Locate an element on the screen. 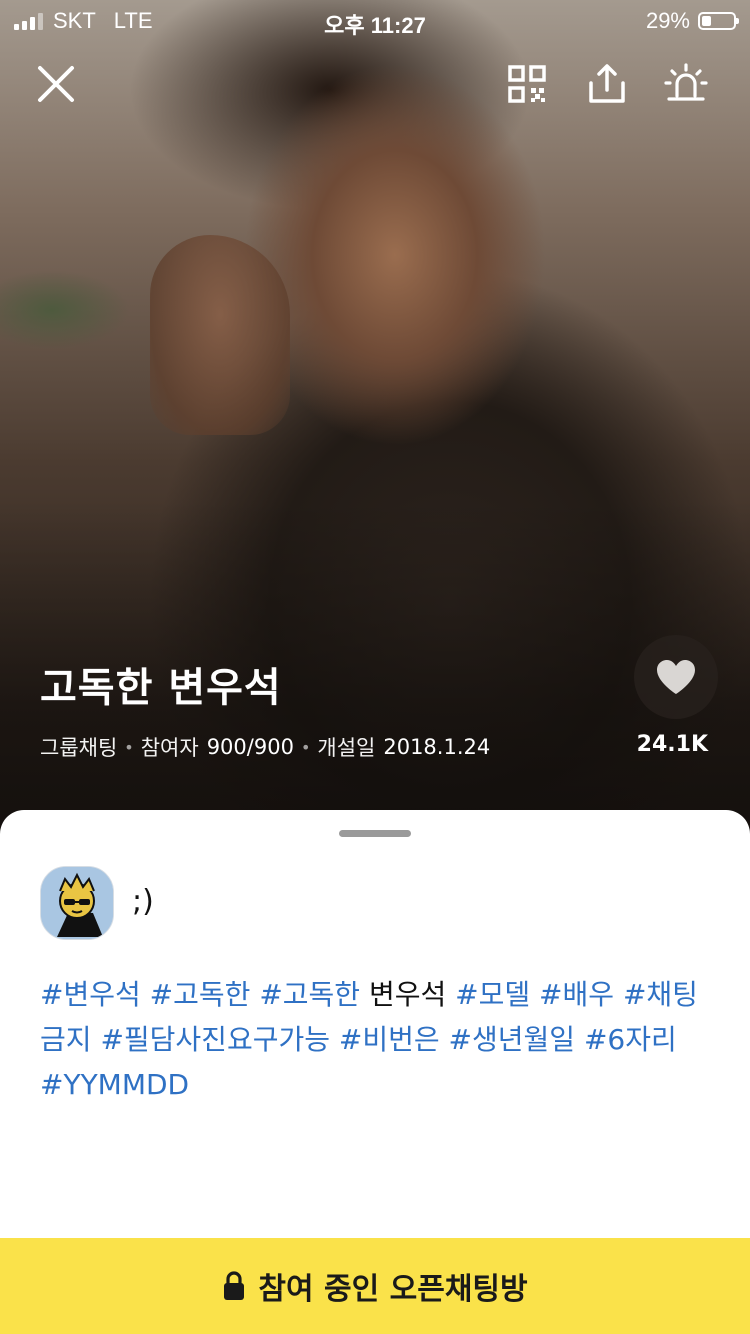 This screenshot has height=1334, width=750. room-title: 고독한 변우석 is located at coordinates (161, 688).